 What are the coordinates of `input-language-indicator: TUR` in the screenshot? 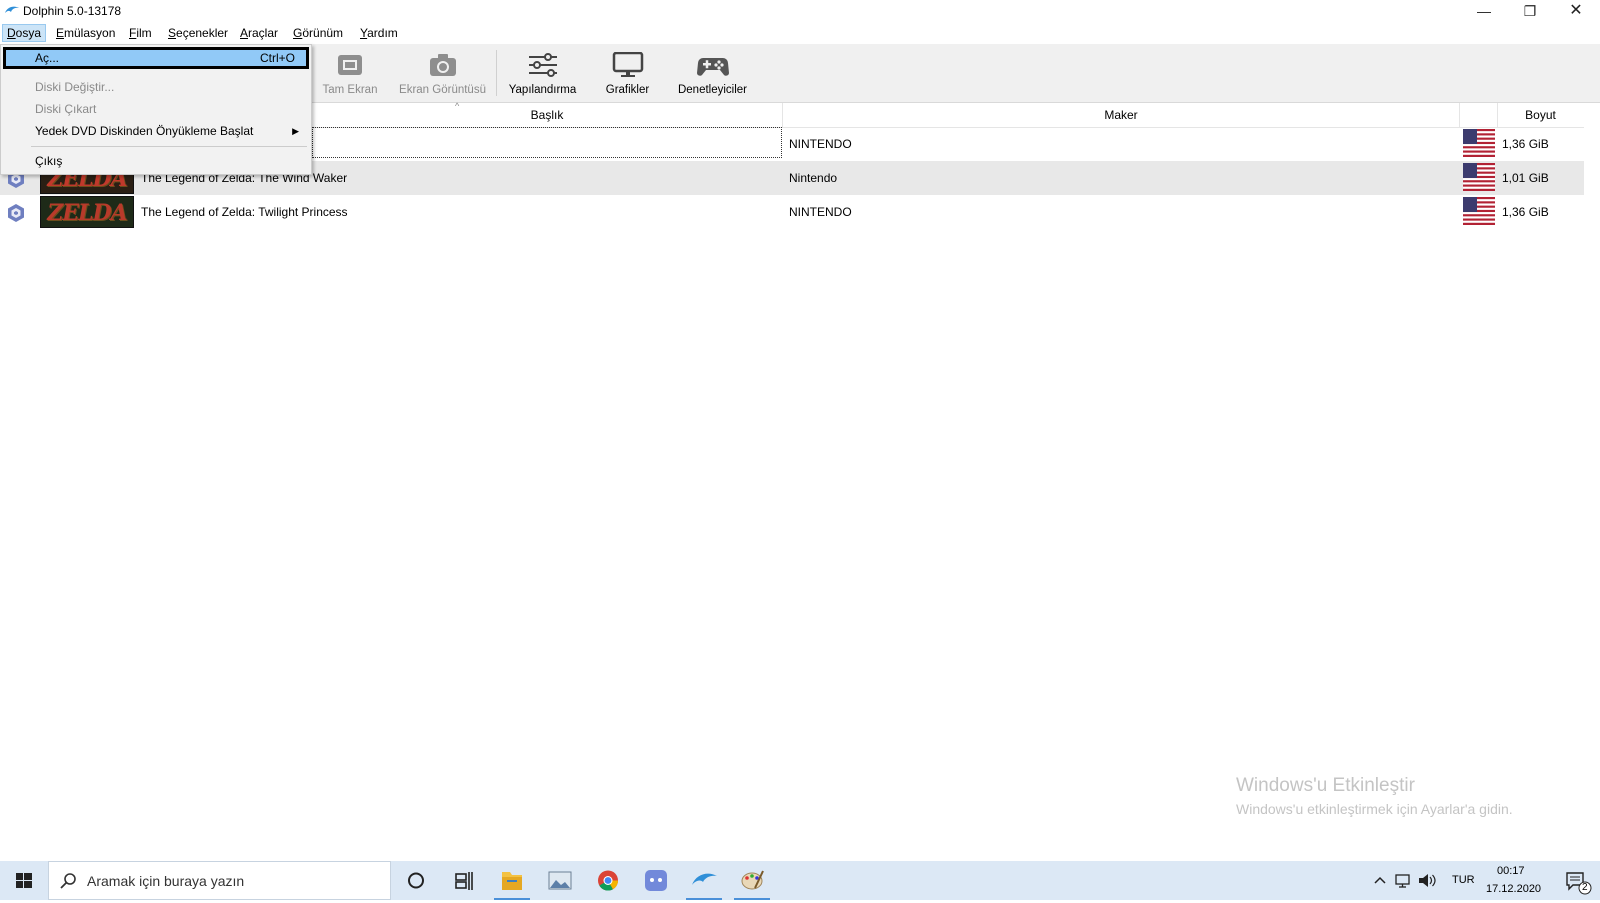 It's located at (1463, 880).